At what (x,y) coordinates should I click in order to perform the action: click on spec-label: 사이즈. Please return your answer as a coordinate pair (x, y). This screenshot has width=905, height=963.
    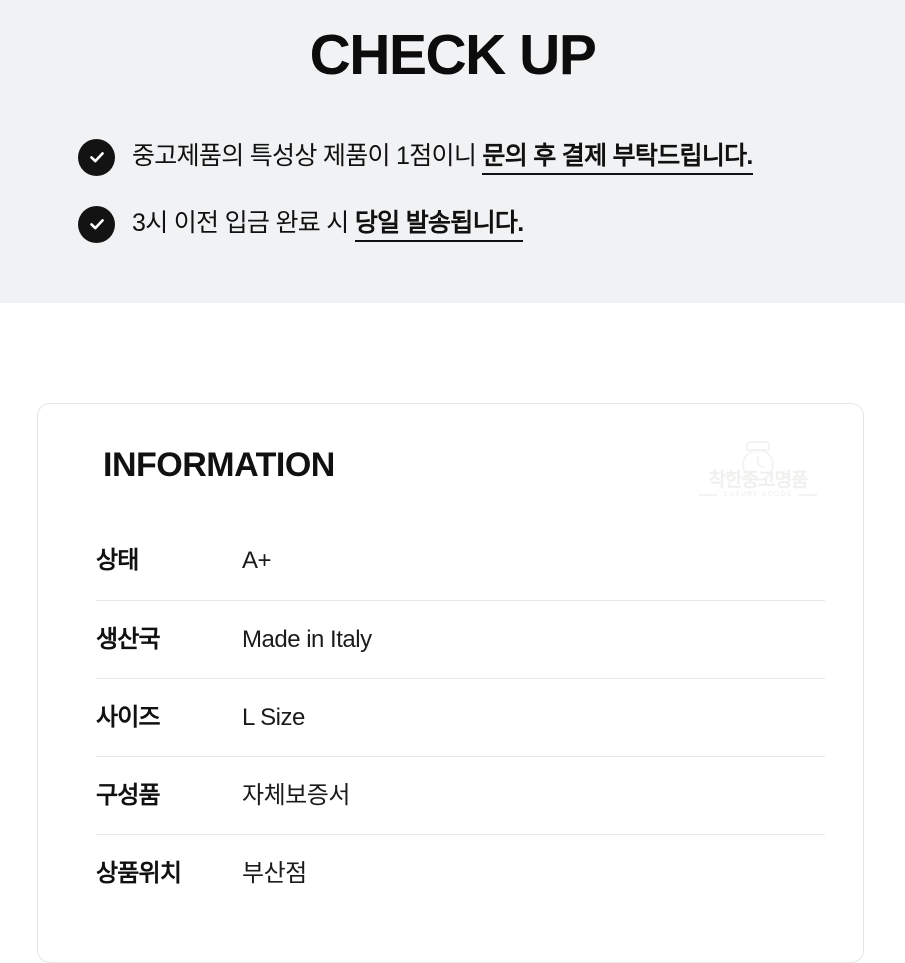
    Looking at the image, I should click on (128, 717).